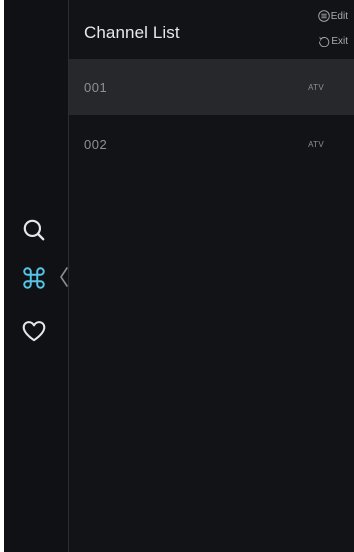 The width and height of the screenshot is (354, 552). What do you see at coordinates (96, 87) in the screenshot?
I see `channel-number: 001` at bounding box center [96, 87].